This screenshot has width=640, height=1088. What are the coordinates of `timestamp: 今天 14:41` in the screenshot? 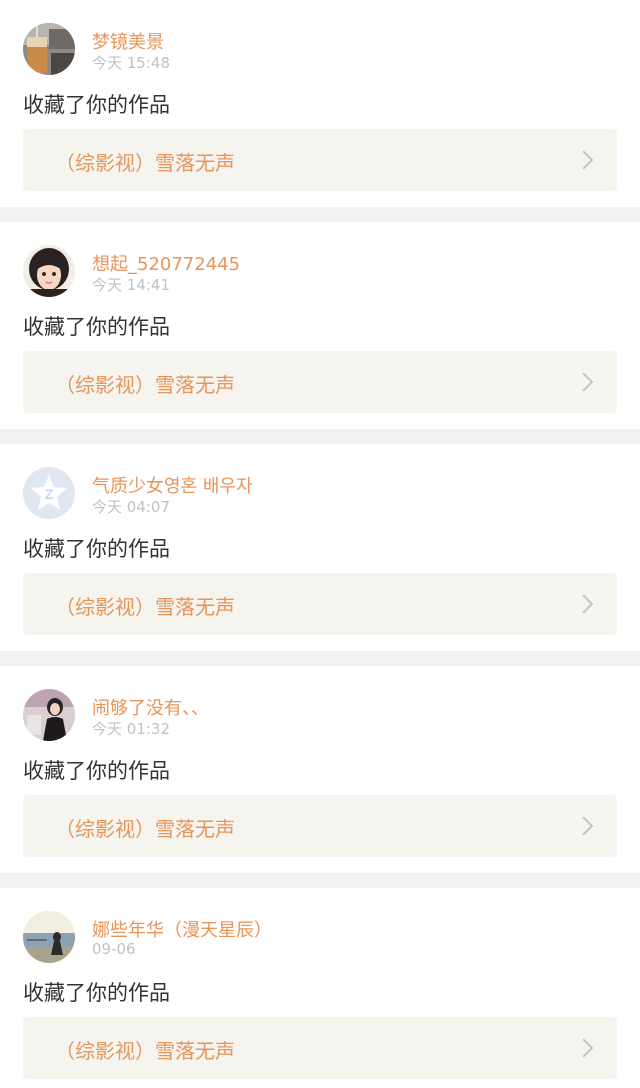 It's located at (131, 285).